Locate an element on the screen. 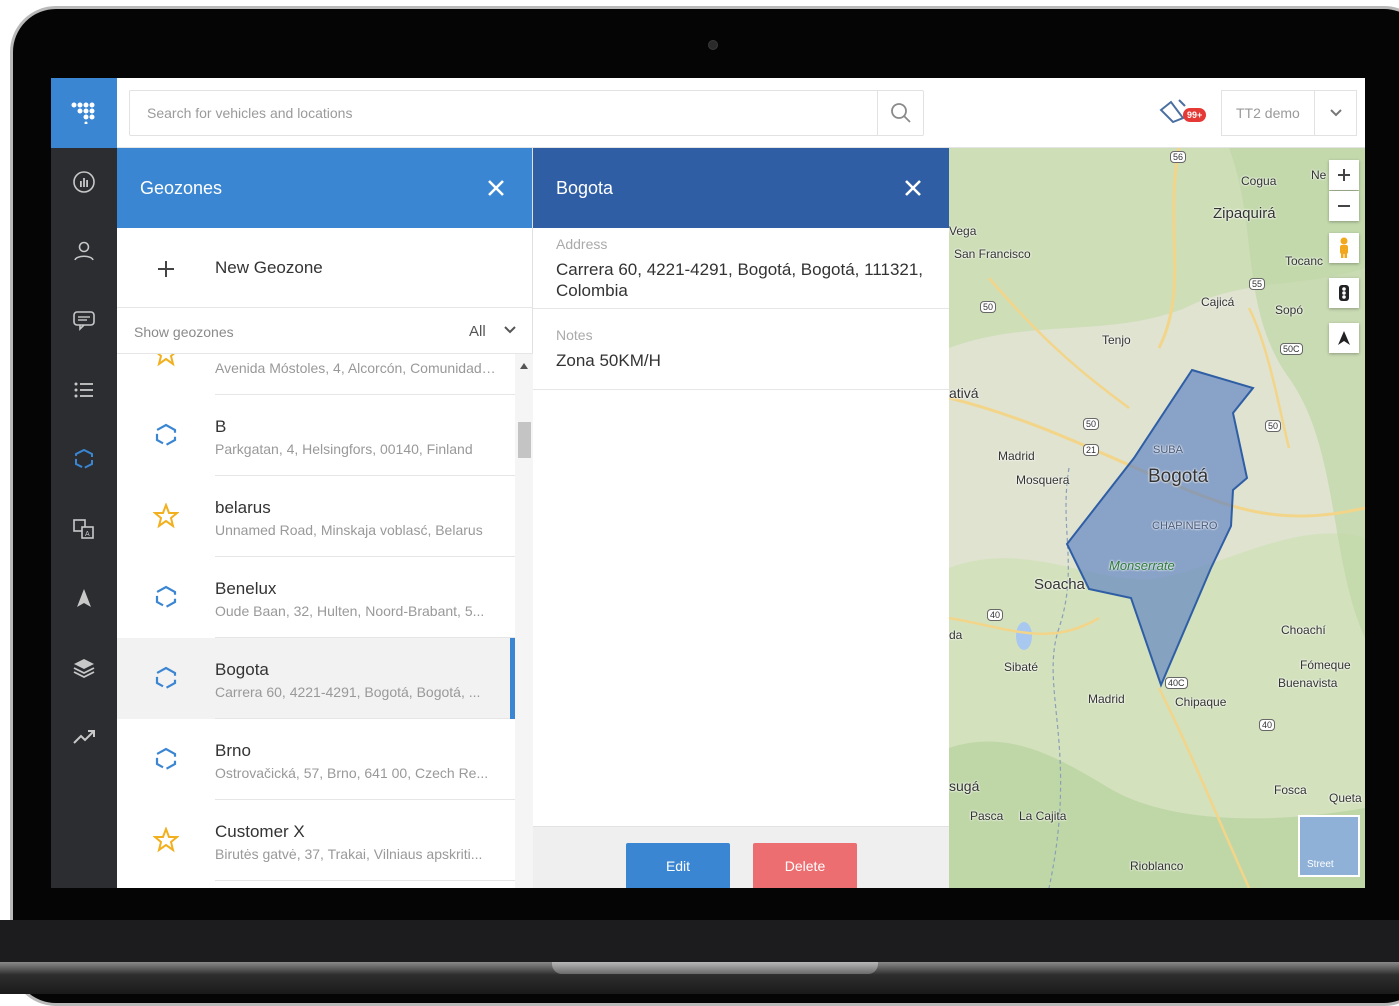 The image size is (1399, 1006). close-geozones-button is located at coordinates (496, 188).